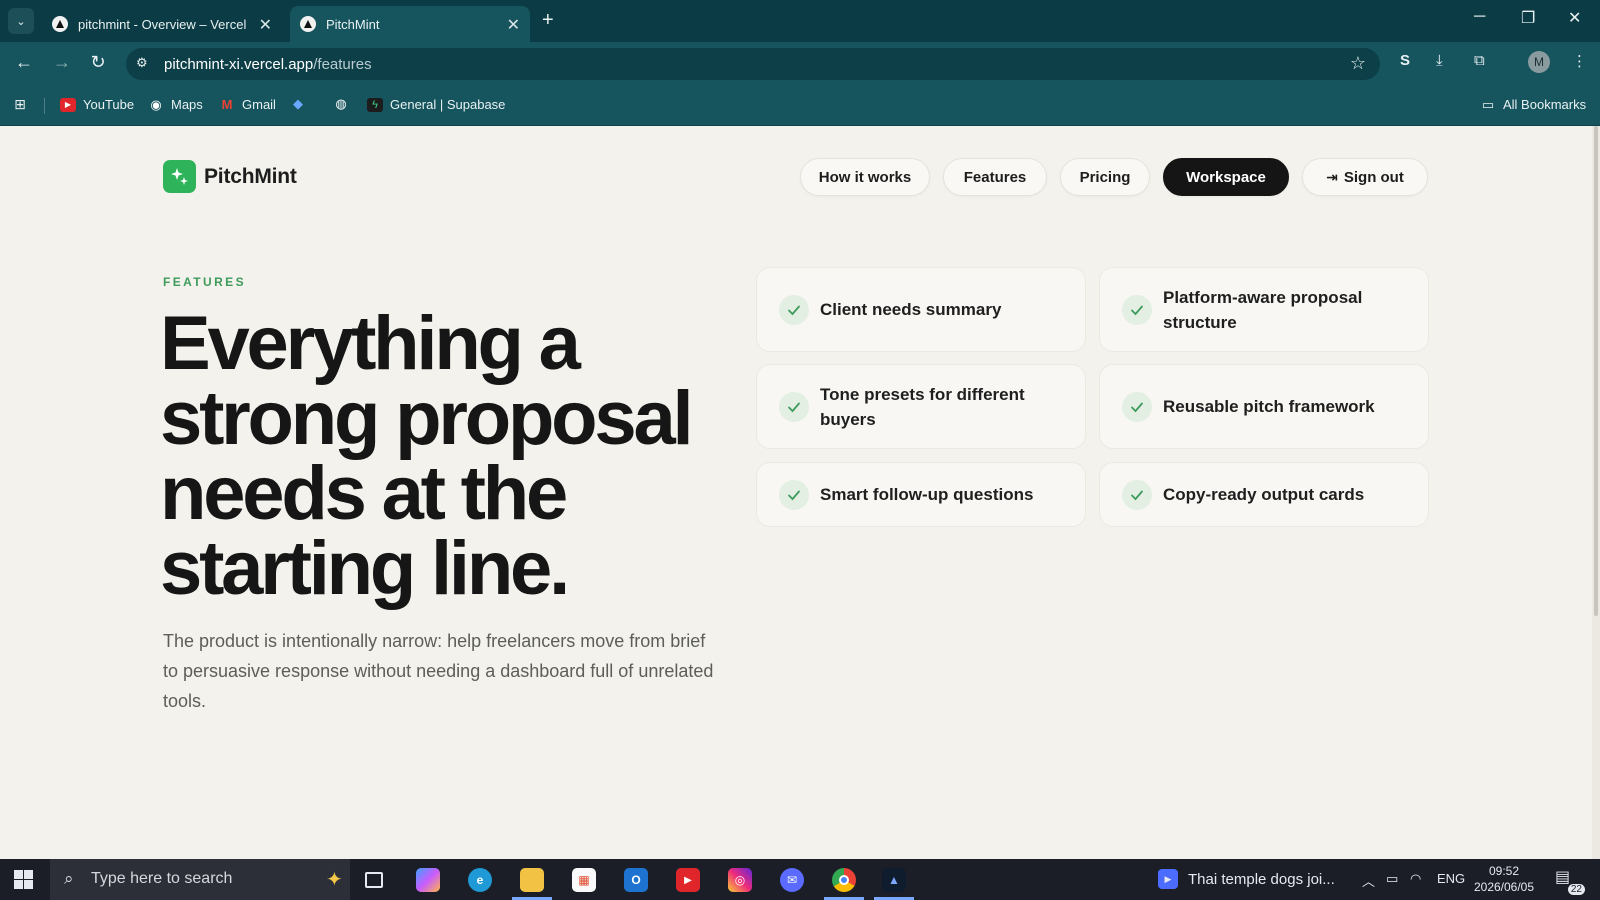 This screenshot has width=1600, height=900. Describe the element at coordinates (1528, 18) in the screenshot. I see `restore-icon: ❐` at that location.